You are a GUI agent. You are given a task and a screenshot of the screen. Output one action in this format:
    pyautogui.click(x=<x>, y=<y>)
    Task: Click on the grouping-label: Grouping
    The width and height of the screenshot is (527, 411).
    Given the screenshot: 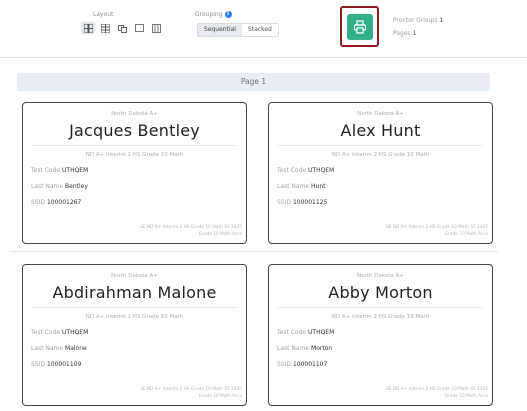 What is the action you would take?
    pyautogui.click(x=209, y=14)
    